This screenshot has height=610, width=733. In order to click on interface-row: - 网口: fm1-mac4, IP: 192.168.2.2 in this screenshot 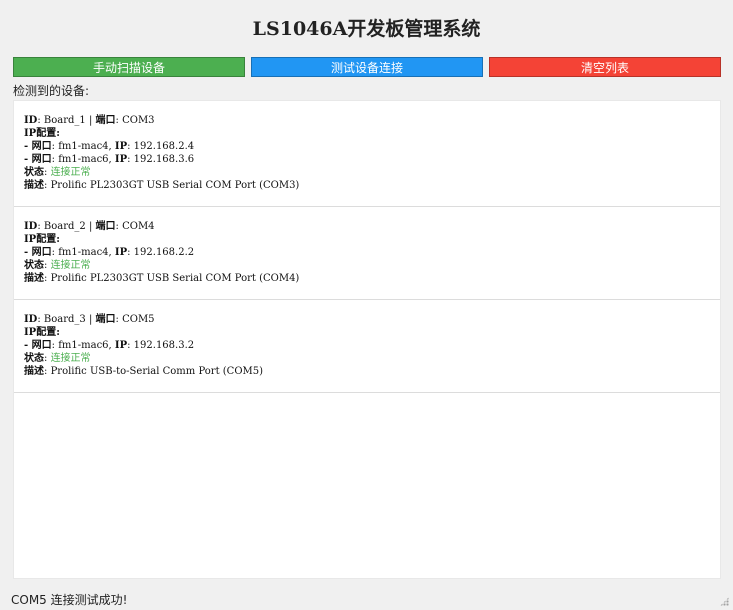, I will do `click(109, 252)`.